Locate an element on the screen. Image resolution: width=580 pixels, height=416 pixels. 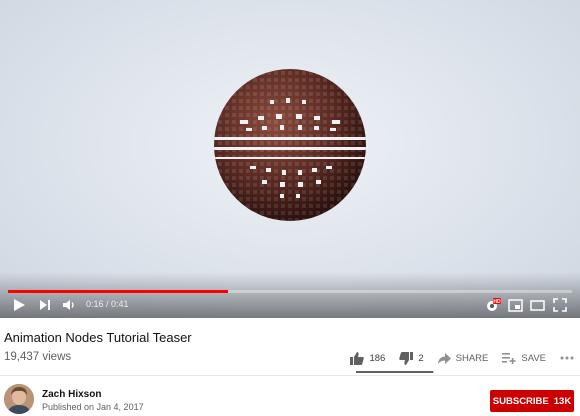
save-label: SAVE is located at coordinates (533, 358).